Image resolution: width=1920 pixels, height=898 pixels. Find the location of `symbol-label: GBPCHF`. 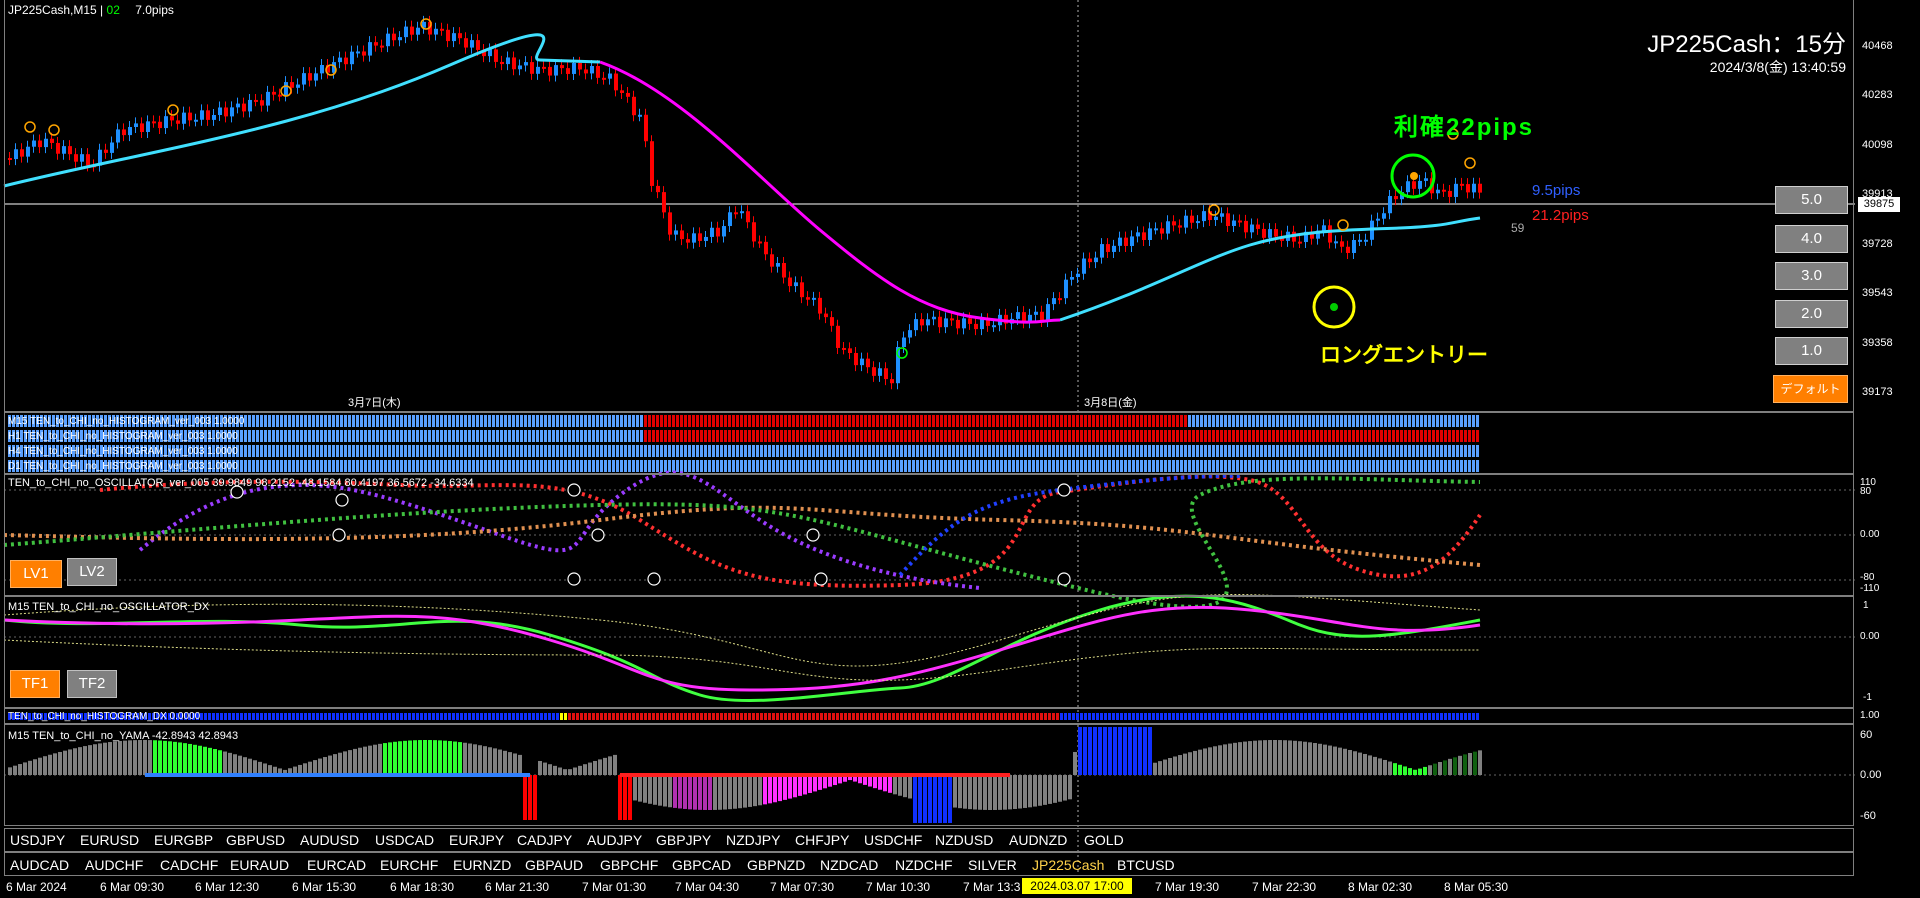

symbol-label: GBPCHF is located at coordinates (629, 865).